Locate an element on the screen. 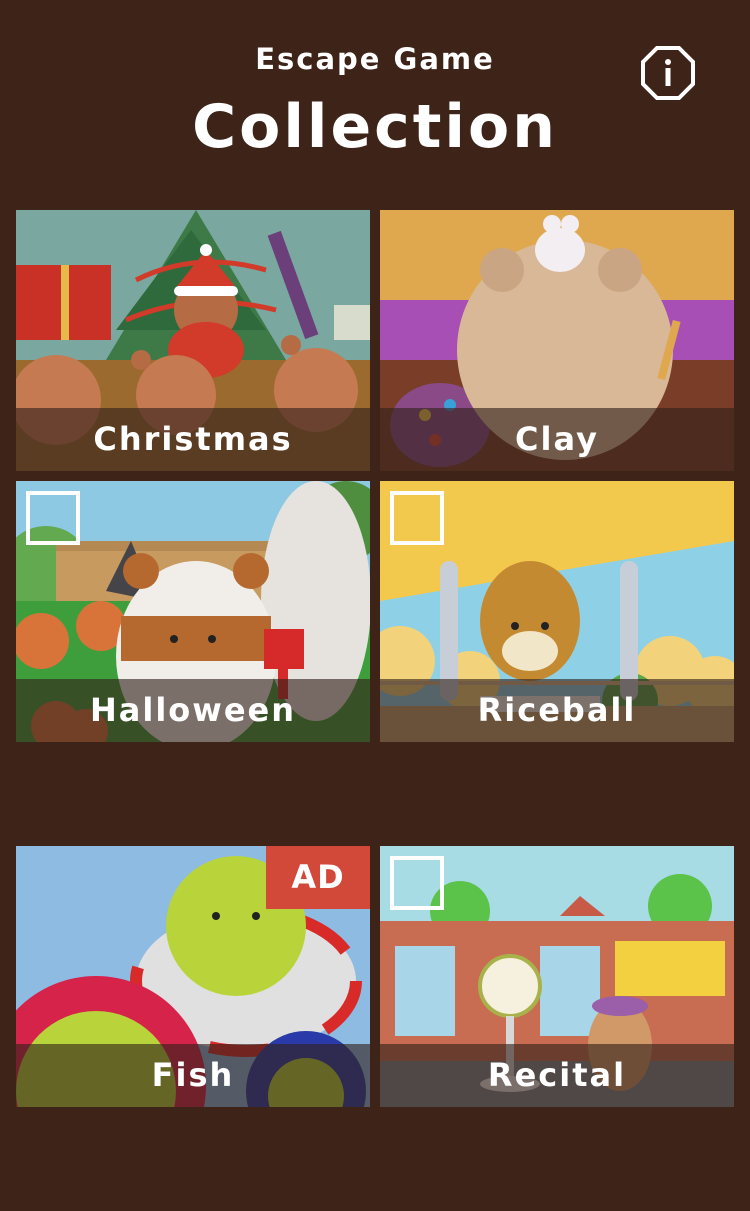 The height and width of the screenshot is (1211, 750). ad-badge: AD is located at coordinates (318, 877).